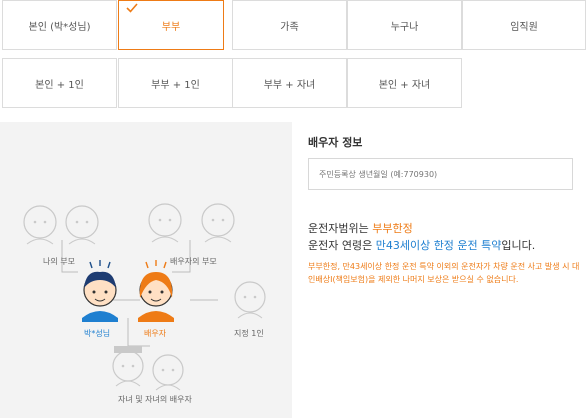 The height and width of the screenshot is (418, 588). Describe the element at coordinates (249, 333) in the screenshot. I see `label-designated-one: 지정 1인` at that location.